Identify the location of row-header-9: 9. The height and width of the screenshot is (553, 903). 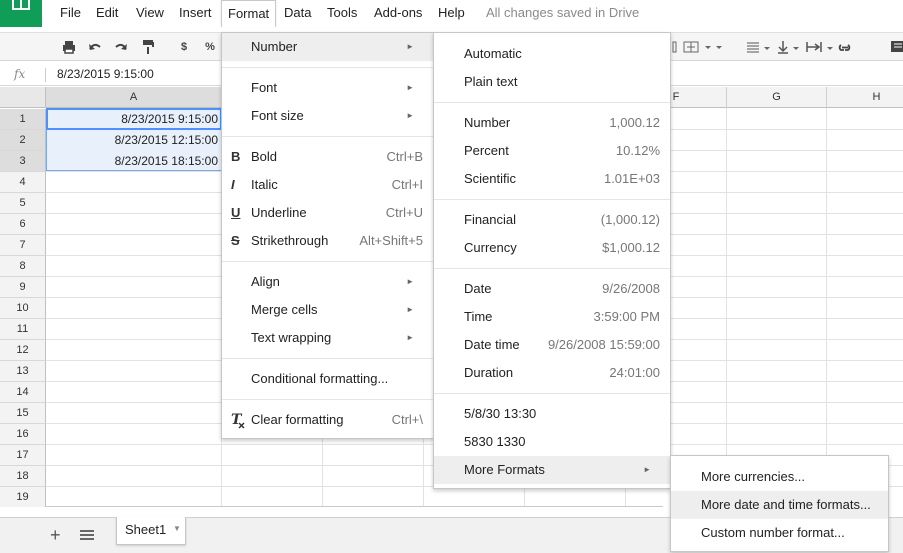
(23, 287).